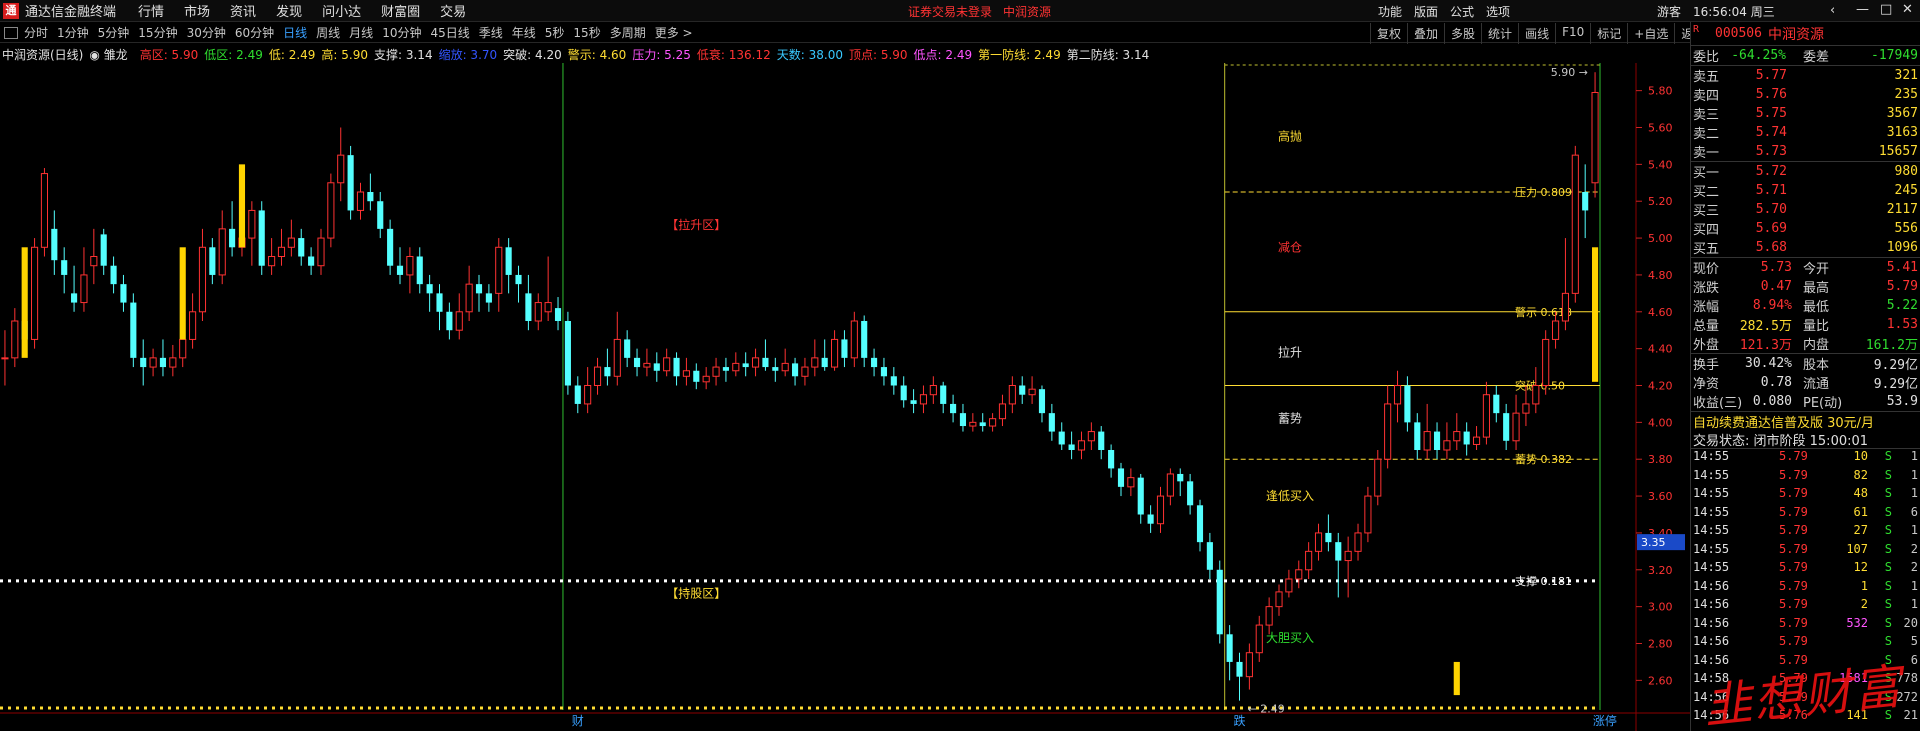 The width and height of the screenshot is (1920, 731). What do you see at coordinates (1290, 638) in the screenshot?
I see `band-label: 大胆买入` at bounding box center [1290, 638].